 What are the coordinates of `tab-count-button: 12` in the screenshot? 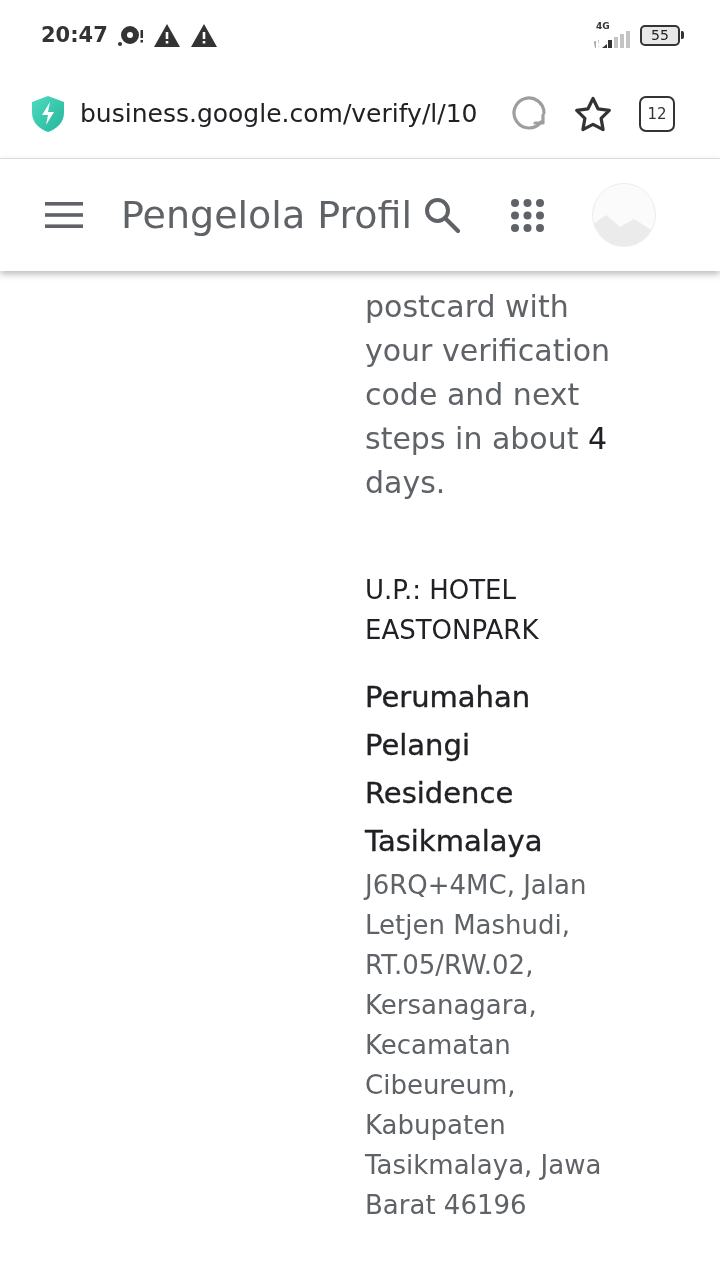 It's located at (657, 114).